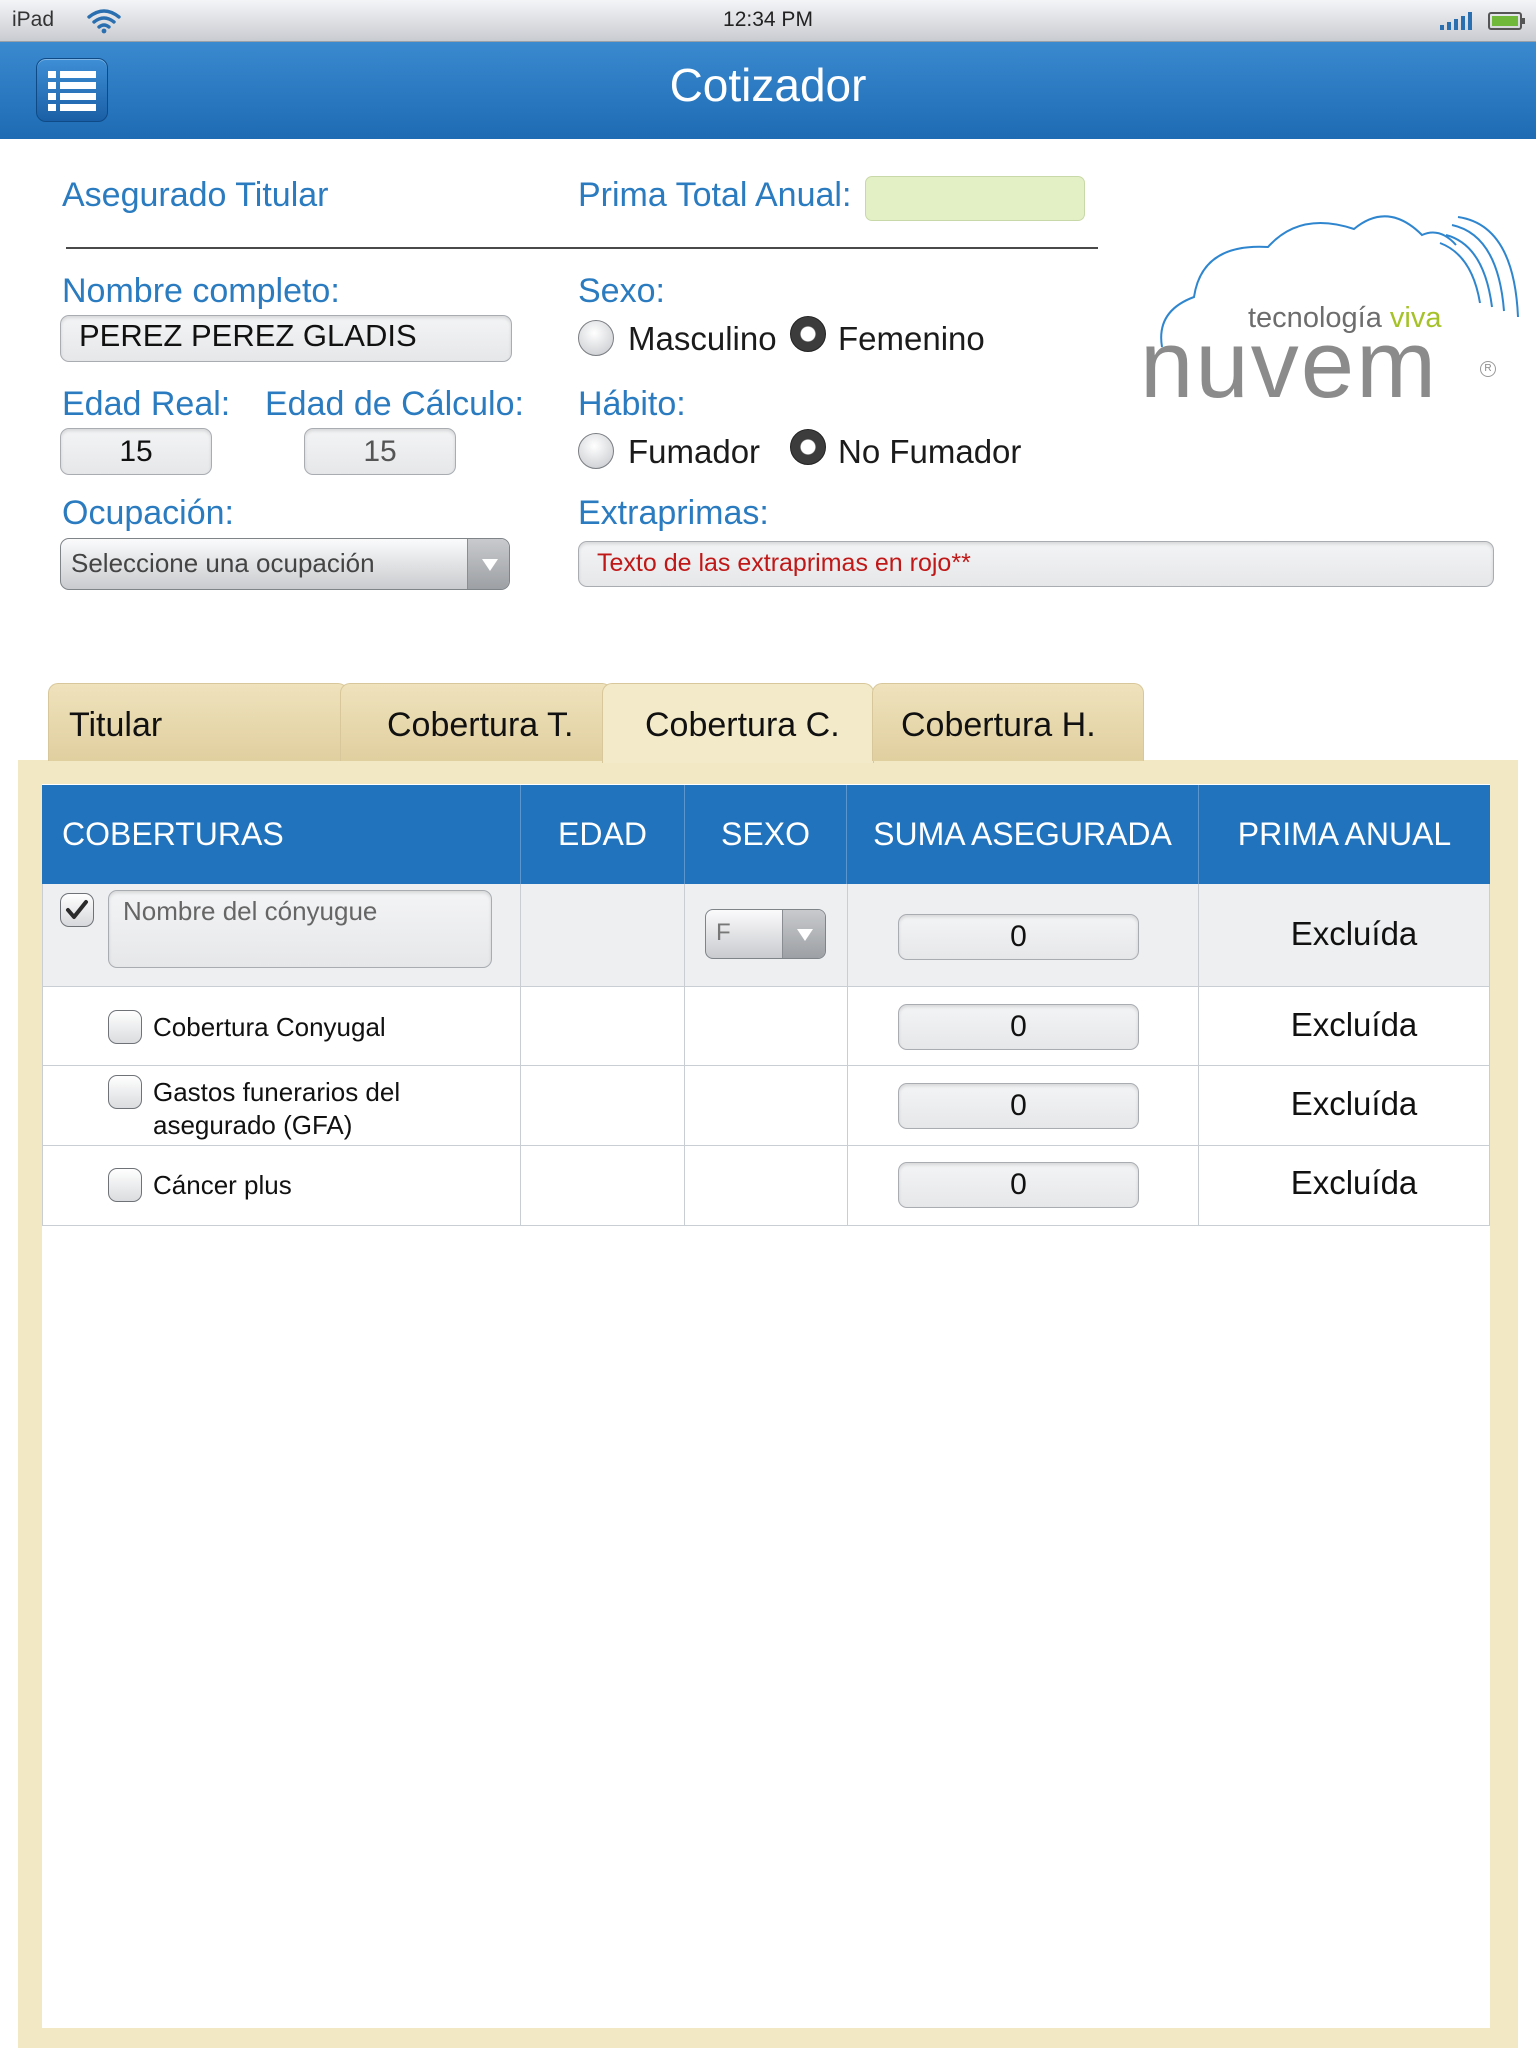 This screenshot has height=2048, width=1536. What do you see at coordinates (694, 451) in the screenshot?
I see `habito-fumador-label: Fumador` at bounding box center [694, 451].